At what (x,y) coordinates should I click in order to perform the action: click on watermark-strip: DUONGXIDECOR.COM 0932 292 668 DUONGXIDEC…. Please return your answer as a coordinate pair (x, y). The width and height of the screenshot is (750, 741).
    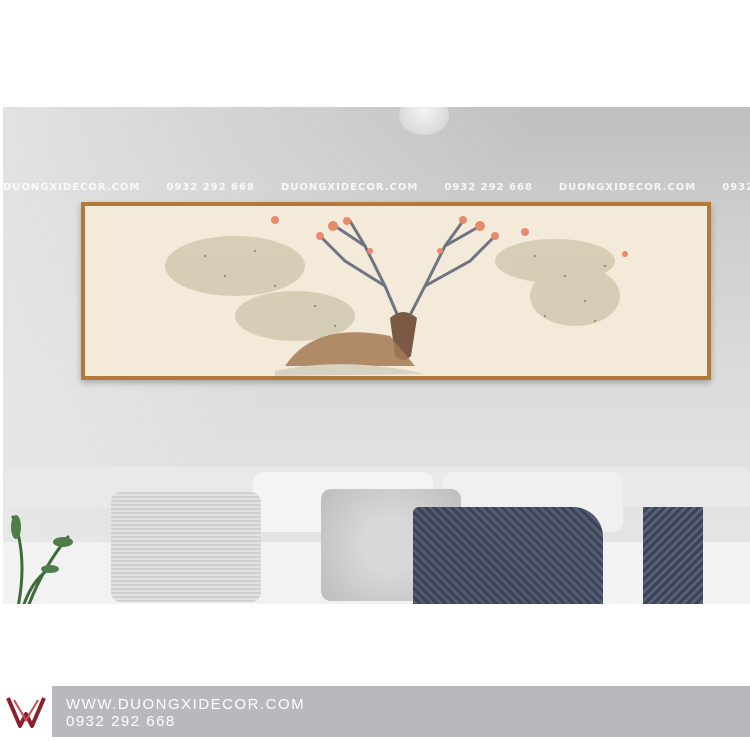
    Looking at the image, I should click on (376, 187).